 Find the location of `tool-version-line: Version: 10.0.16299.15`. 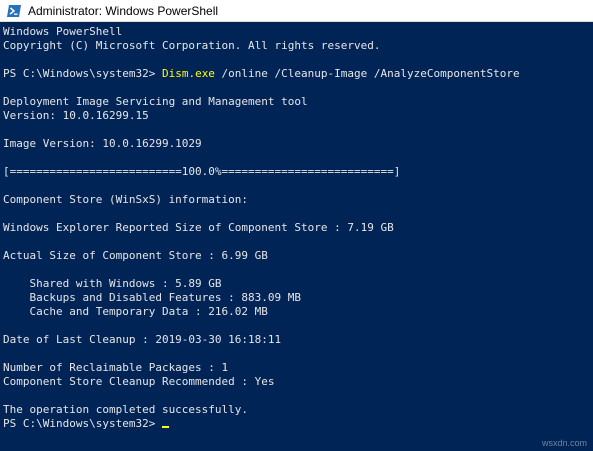

tool-version-line: Version: 10.0.16299.15 is located at coordinates (76, 115).